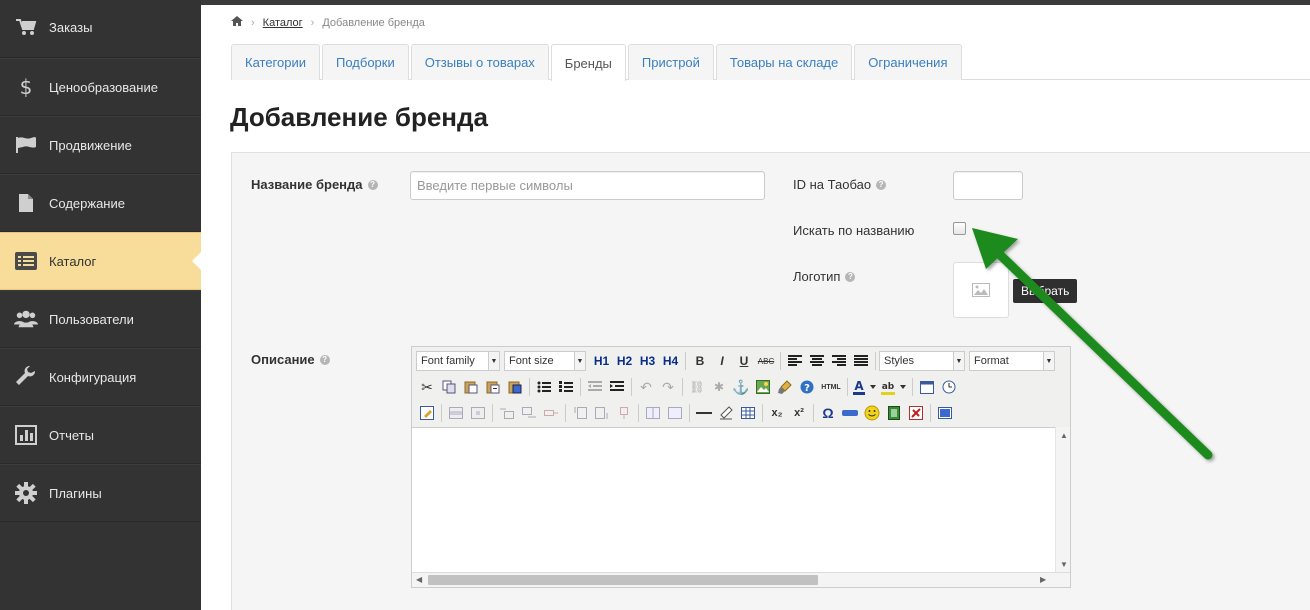 This screenshot has width=1310, height=610. What do you see at coordinates (617, 387) in the screenshot?
I see `indent-icon` at bounding box center [617, 387].